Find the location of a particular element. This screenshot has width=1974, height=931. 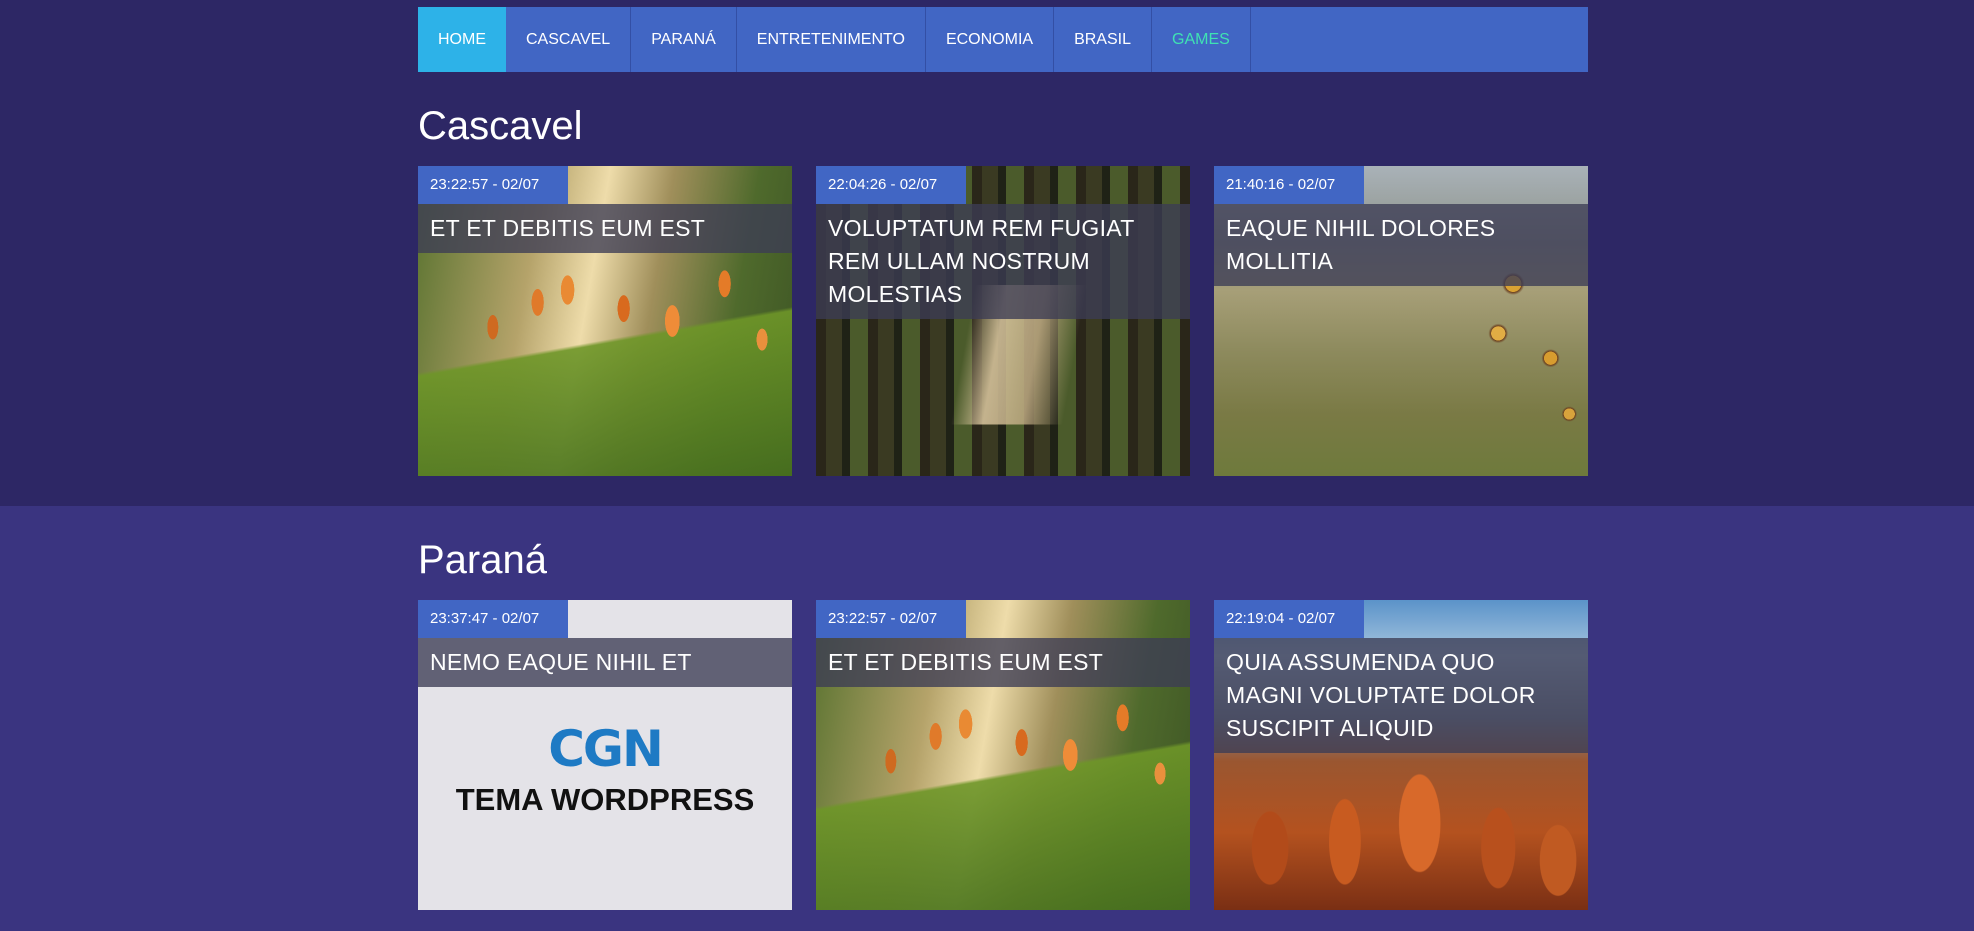

cgn-logo: CGN is located at coordinates (606, 749).